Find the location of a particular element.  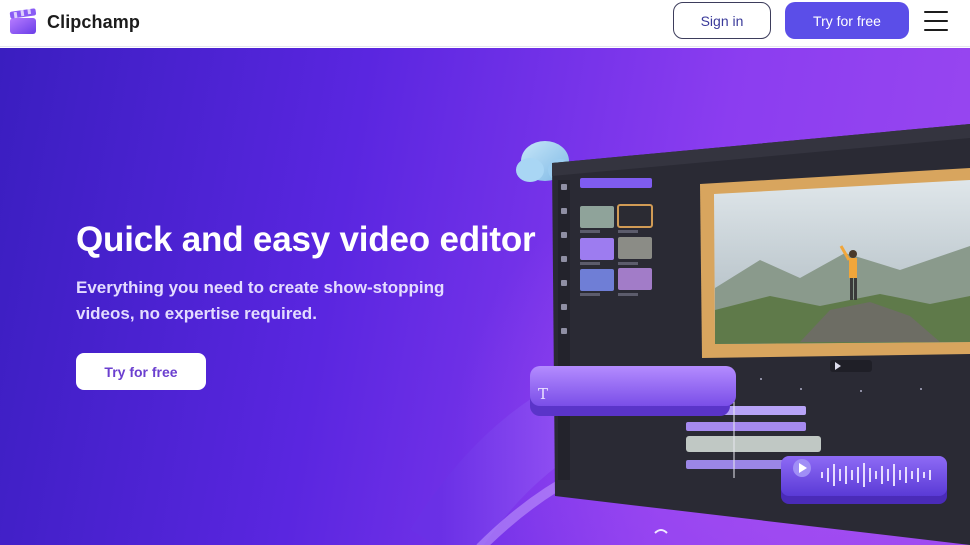

try-for-free-hero-button: Try for free is located at coordinates (141, 371).